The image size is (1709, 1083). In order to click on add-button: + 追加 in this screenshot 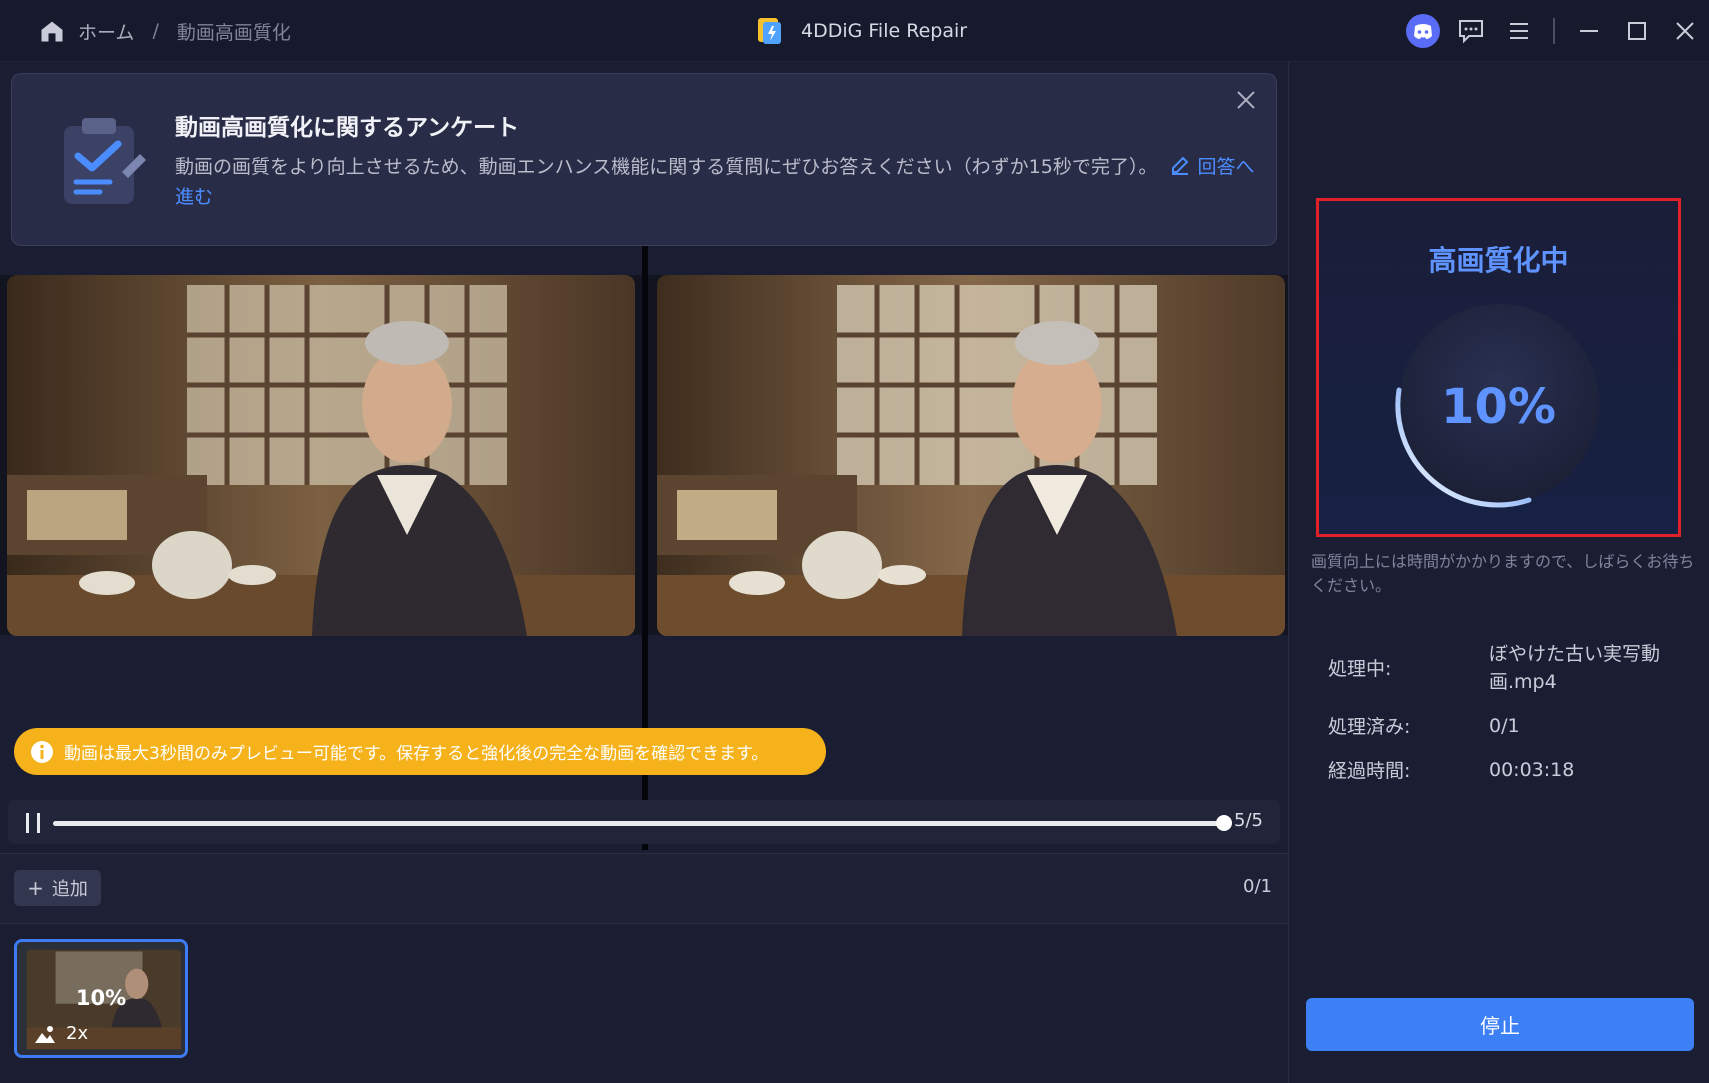, I will do `click(57, 888)`.